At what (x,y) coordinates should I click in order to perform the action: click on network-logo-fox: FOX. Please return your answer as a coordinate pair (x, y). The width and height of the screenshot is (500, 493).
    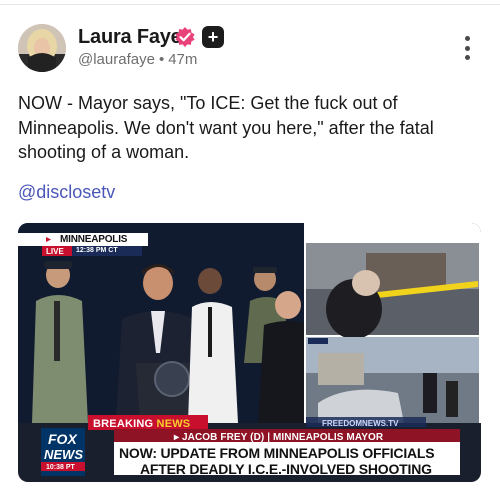
    Looking at the image, I should click on (62, 439).